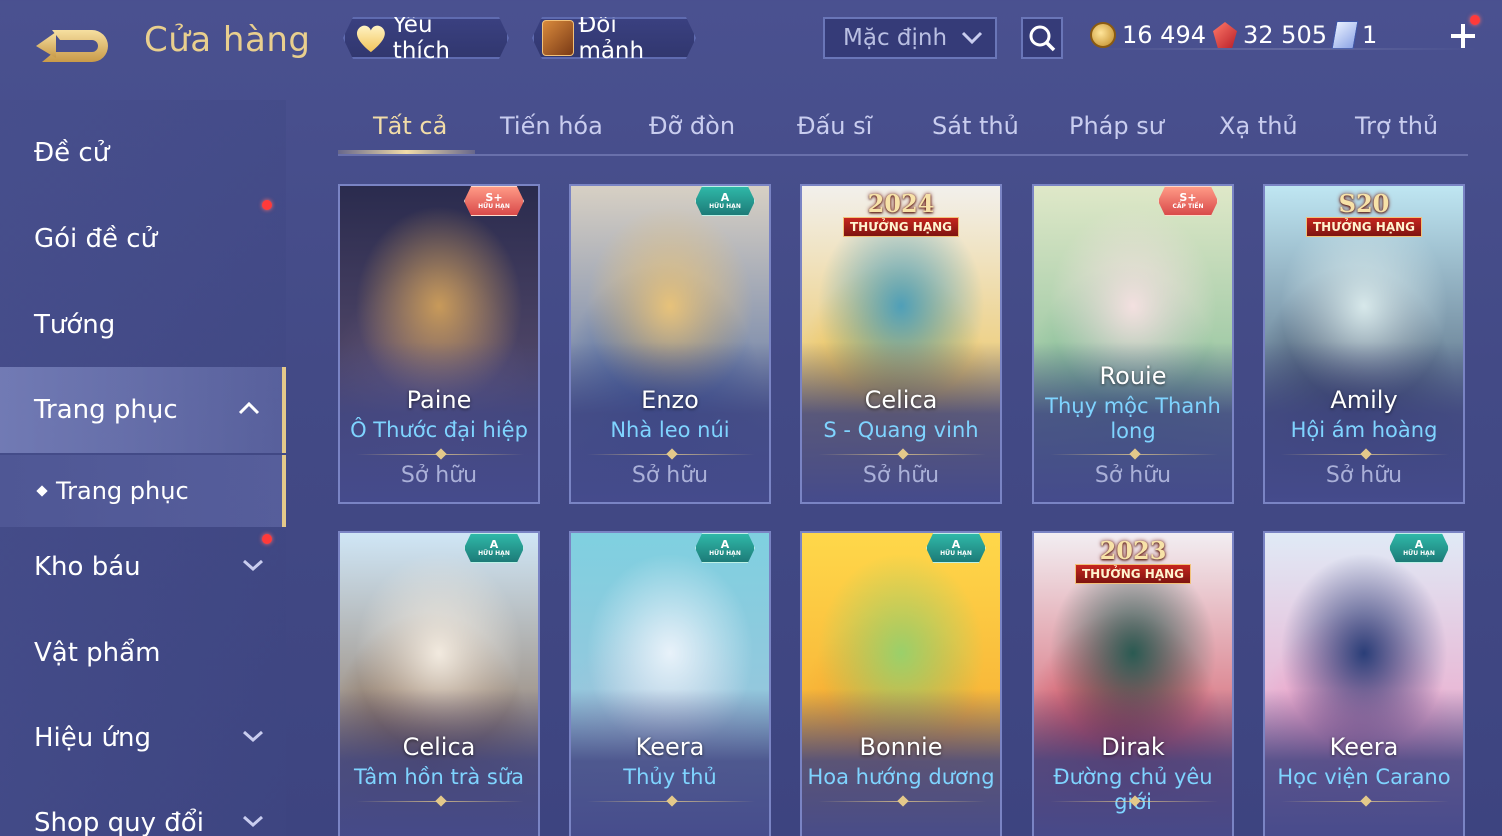  I want to click on tab-tank: Đỡ đòn, so click(692, 126).